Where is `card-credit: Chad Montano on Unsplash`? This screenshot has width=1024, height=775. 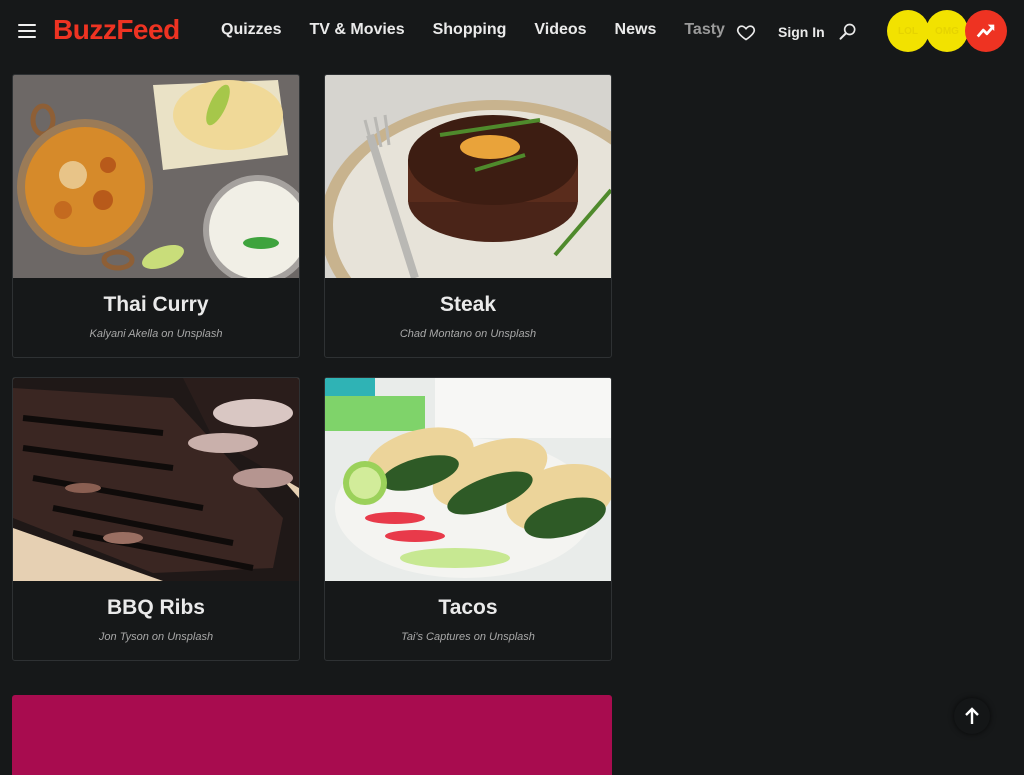 card-credit: Chad Montano on Unsplash is located at coordinates (468, 334).